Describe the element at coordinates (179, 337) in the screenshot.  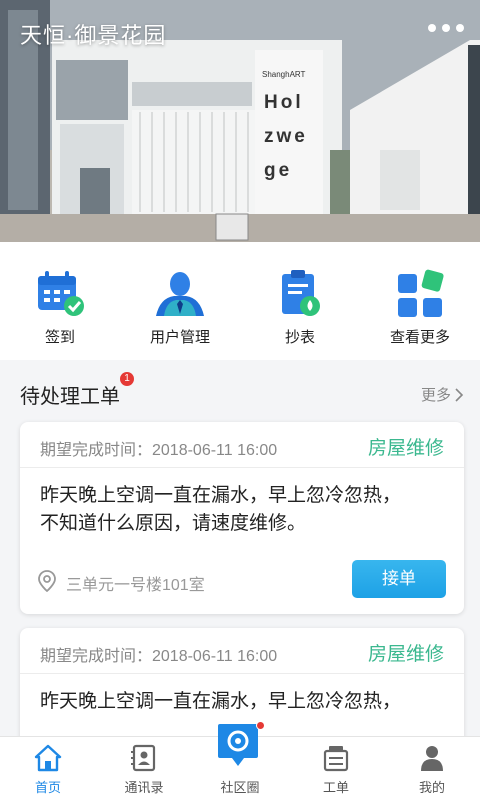
I see `quick-action-label: 用户管理` at that location.